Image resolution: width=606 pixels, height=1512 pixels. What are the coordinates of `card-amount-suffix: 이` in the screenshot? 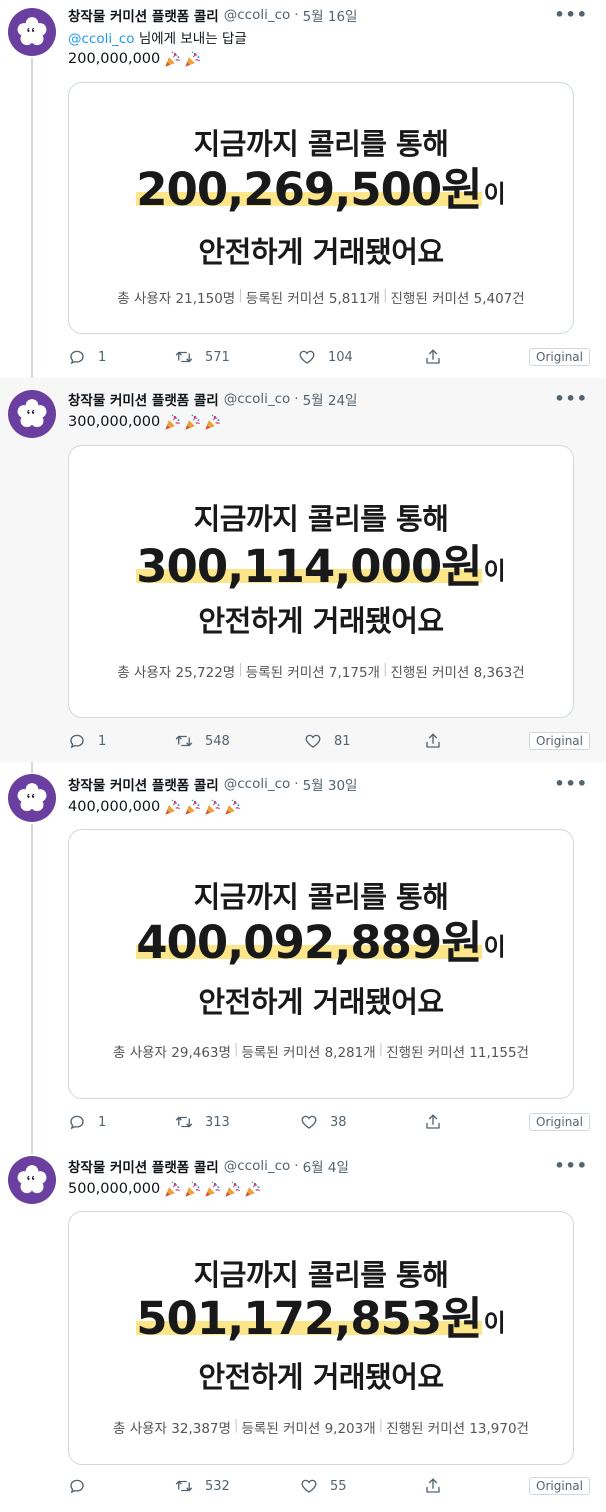 It's located at (494, 1323).